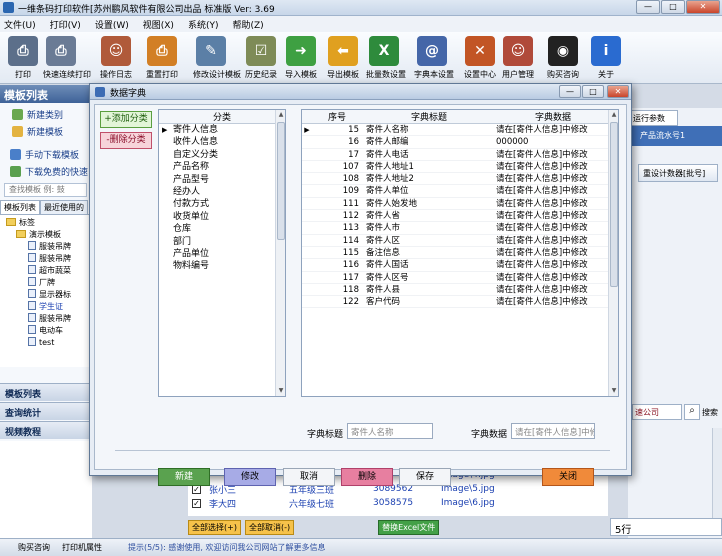  I want to click on category-item: 产品名称, so click(222, 167).